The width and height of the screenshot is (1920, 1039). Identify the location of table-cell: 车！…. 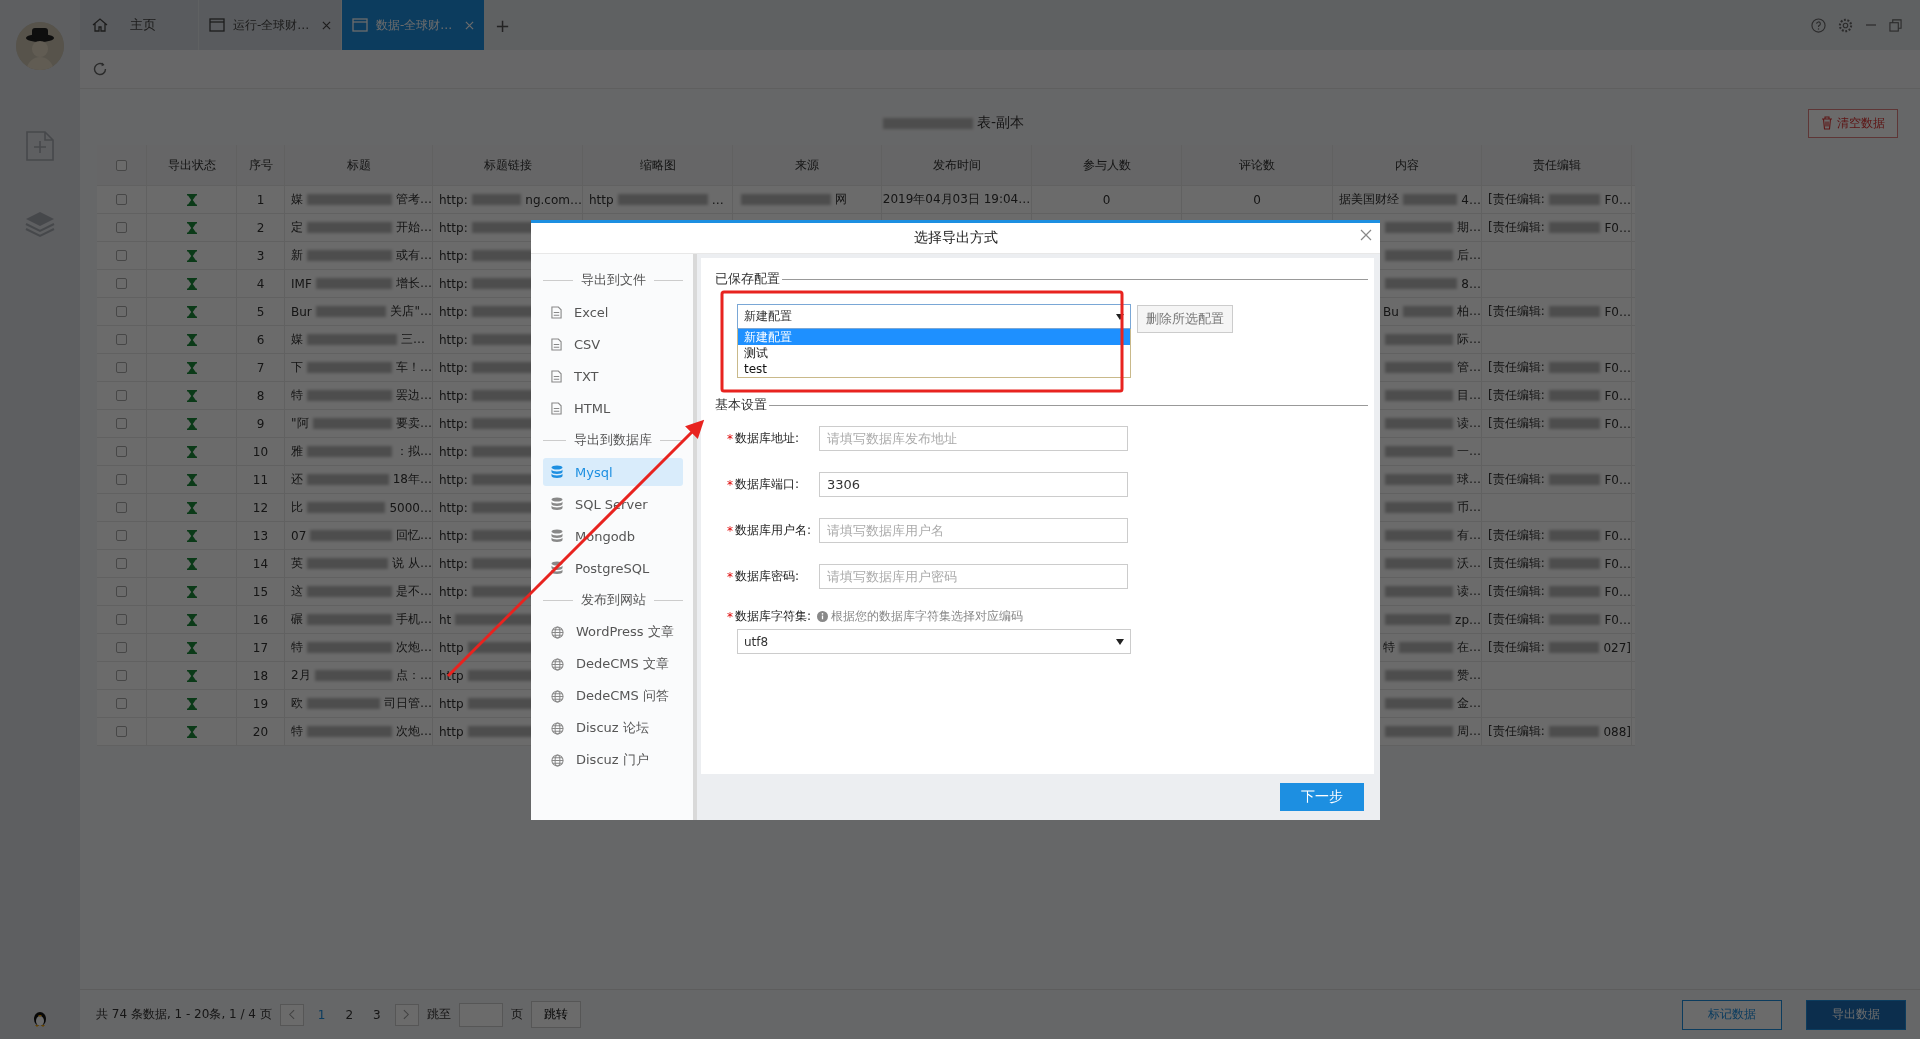
(414, 367).